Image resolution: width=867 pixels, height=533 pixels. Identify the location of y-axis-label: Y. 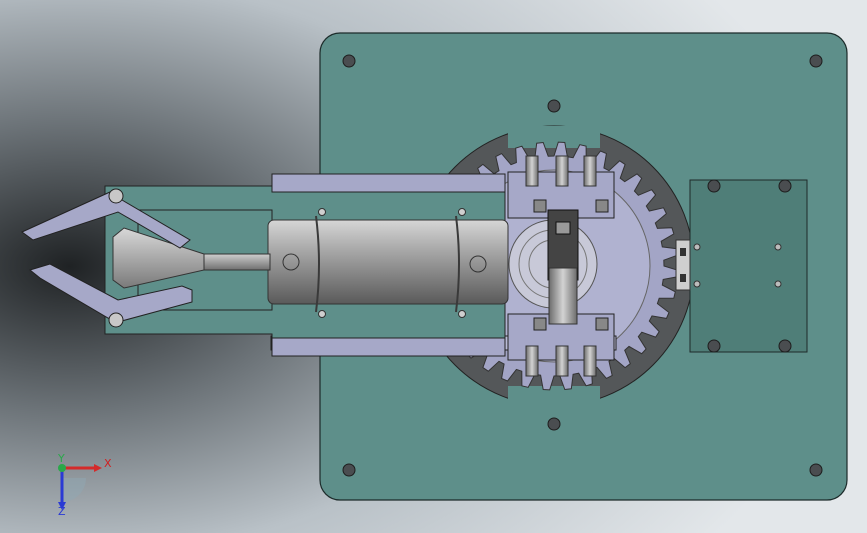
(61, 458).